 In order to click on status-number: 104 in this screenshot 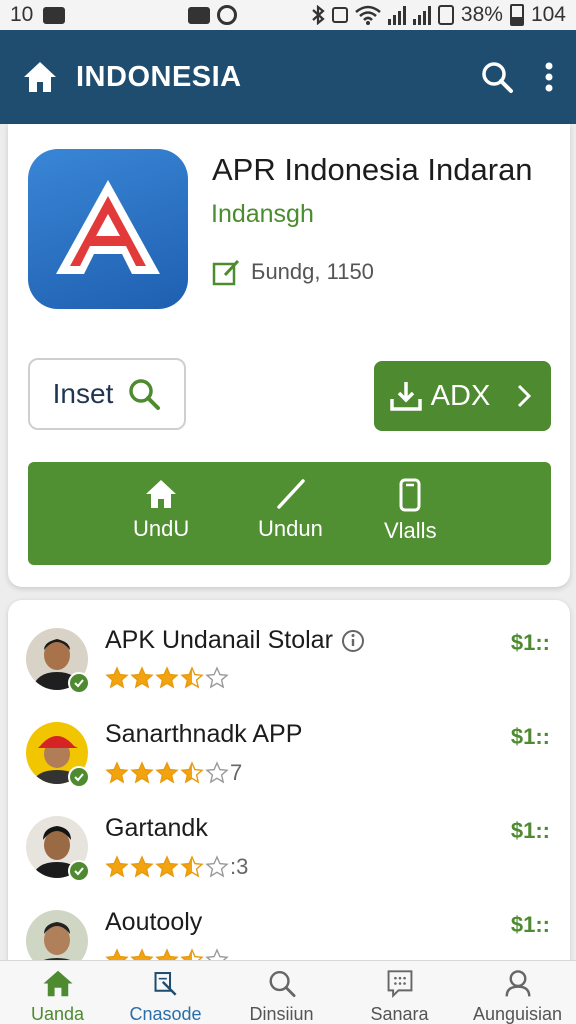, I will do `click(548, 14)`.